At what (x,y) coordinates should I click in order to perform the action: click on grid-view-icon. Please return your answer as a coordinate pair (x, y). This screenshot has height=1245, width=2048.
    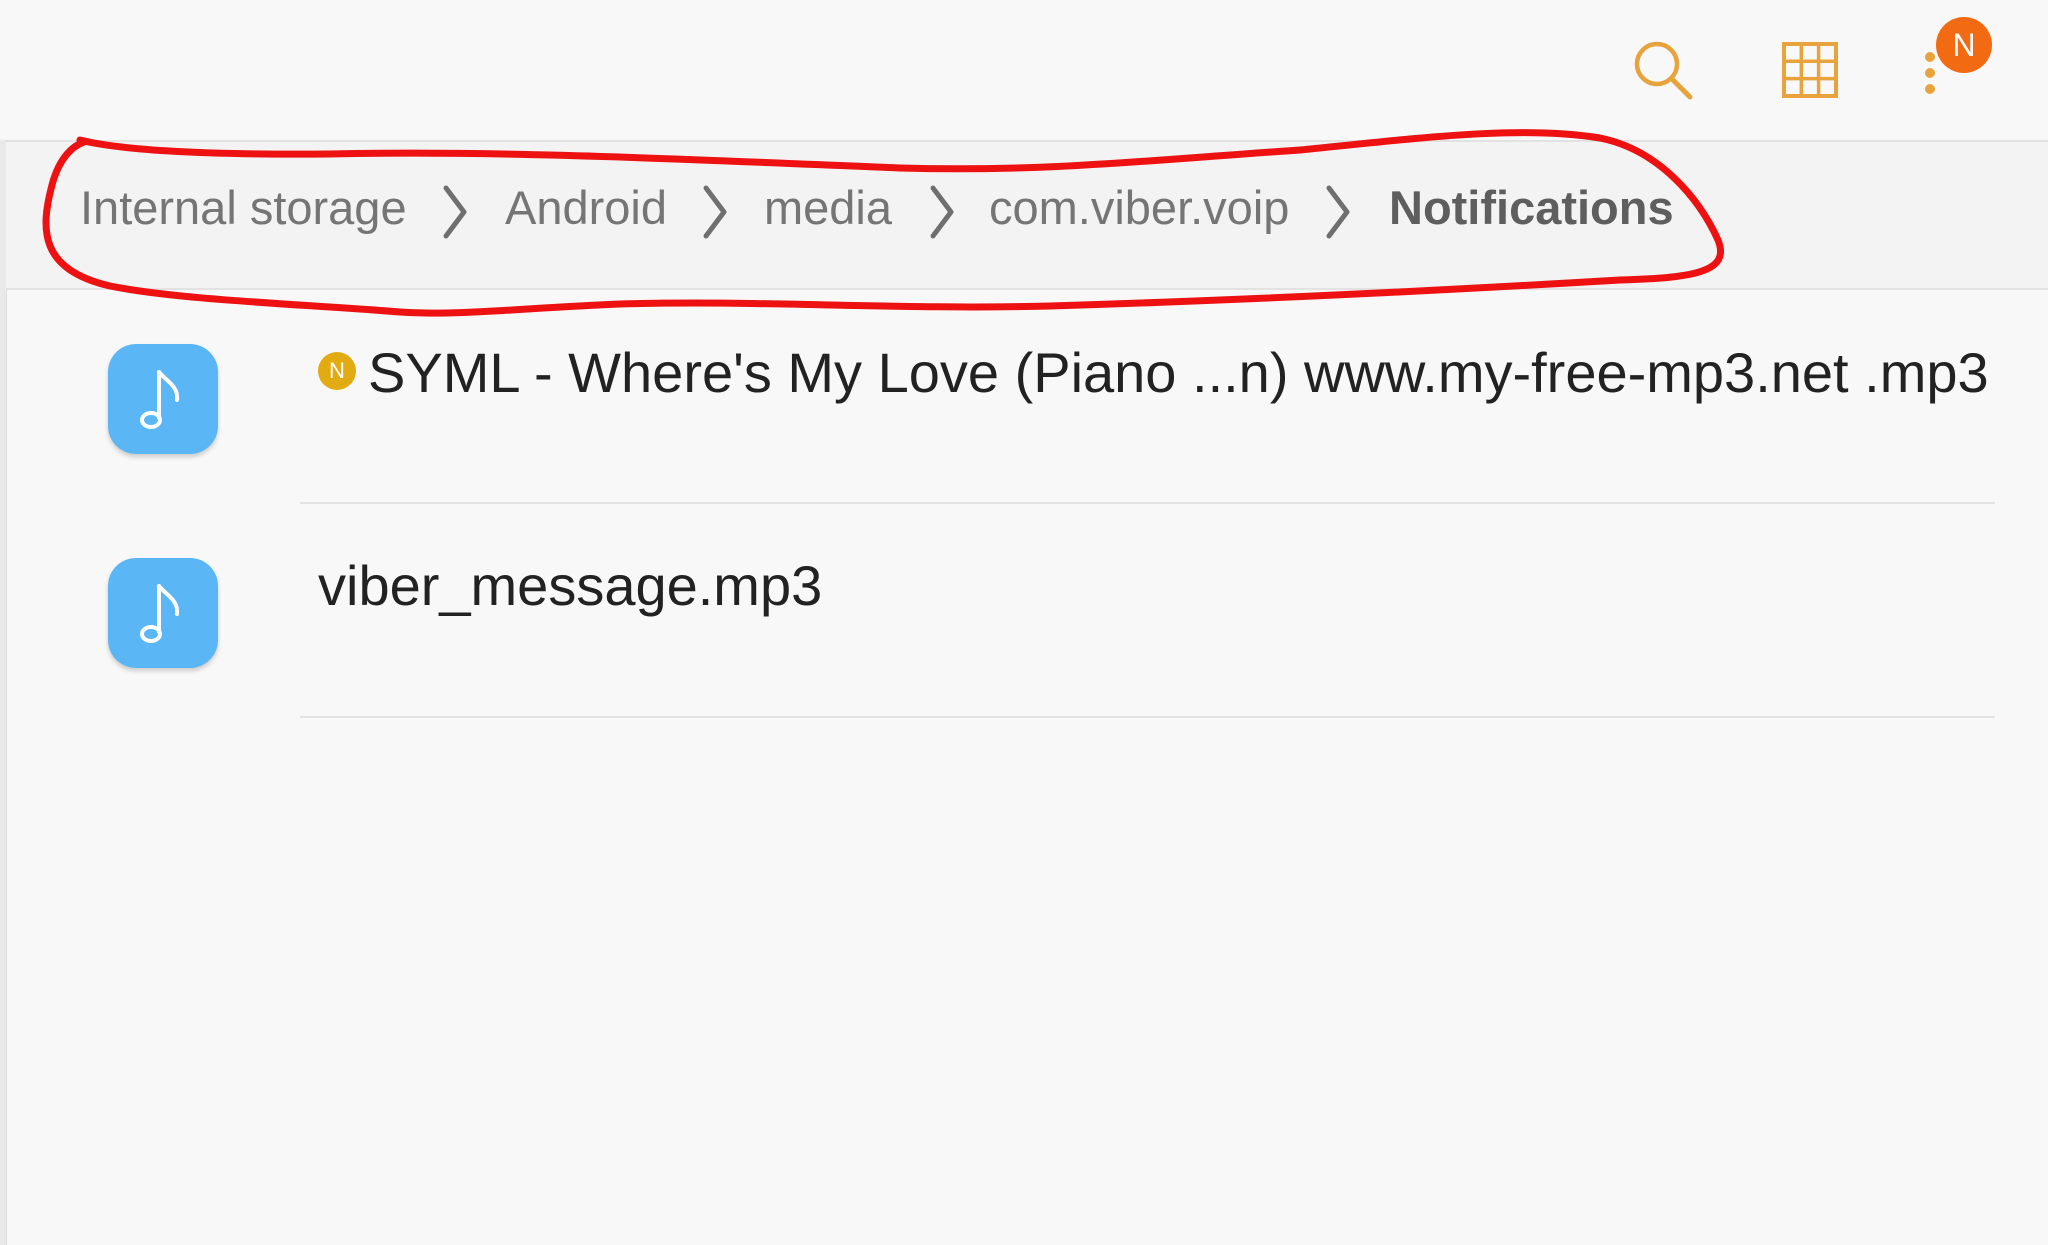
    Looking at the image, I should click on (1810, 70).